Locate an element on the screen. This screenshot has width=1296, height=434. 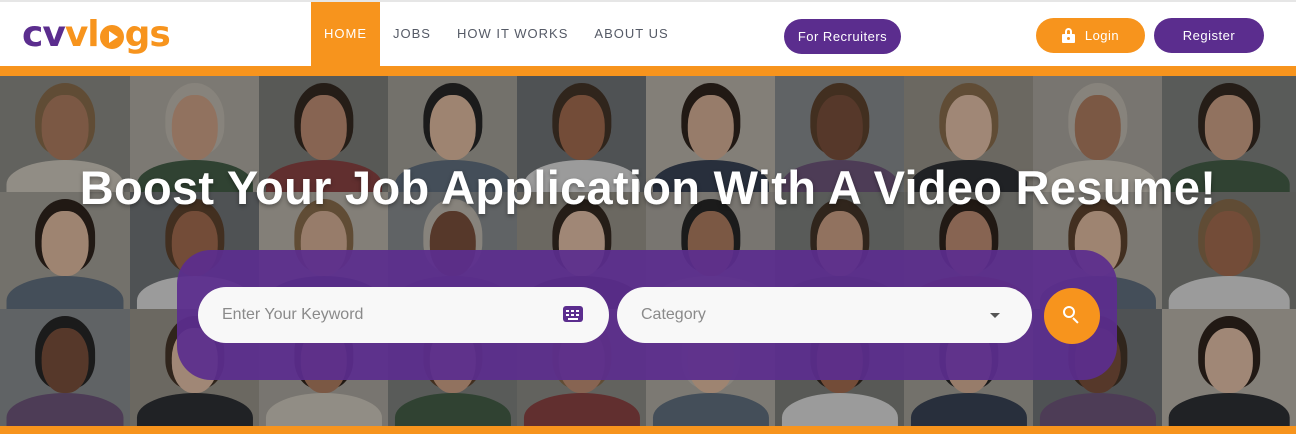
hero-bottom-accent-bar is located at coordinates (648, 430).